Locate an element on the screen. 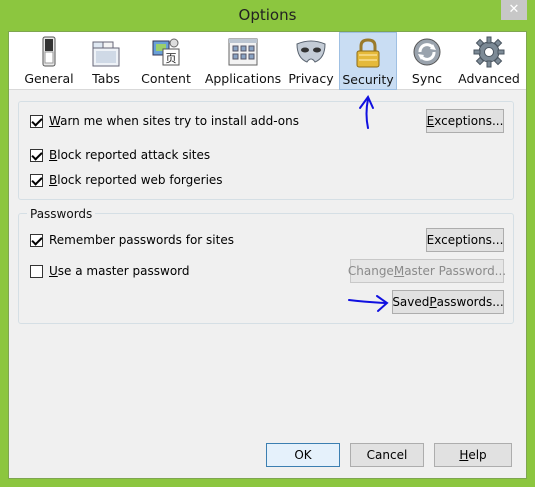 The width and height of the screenshot is (535, 487). arrow-up-annotation is located at coordinates (366, 112).